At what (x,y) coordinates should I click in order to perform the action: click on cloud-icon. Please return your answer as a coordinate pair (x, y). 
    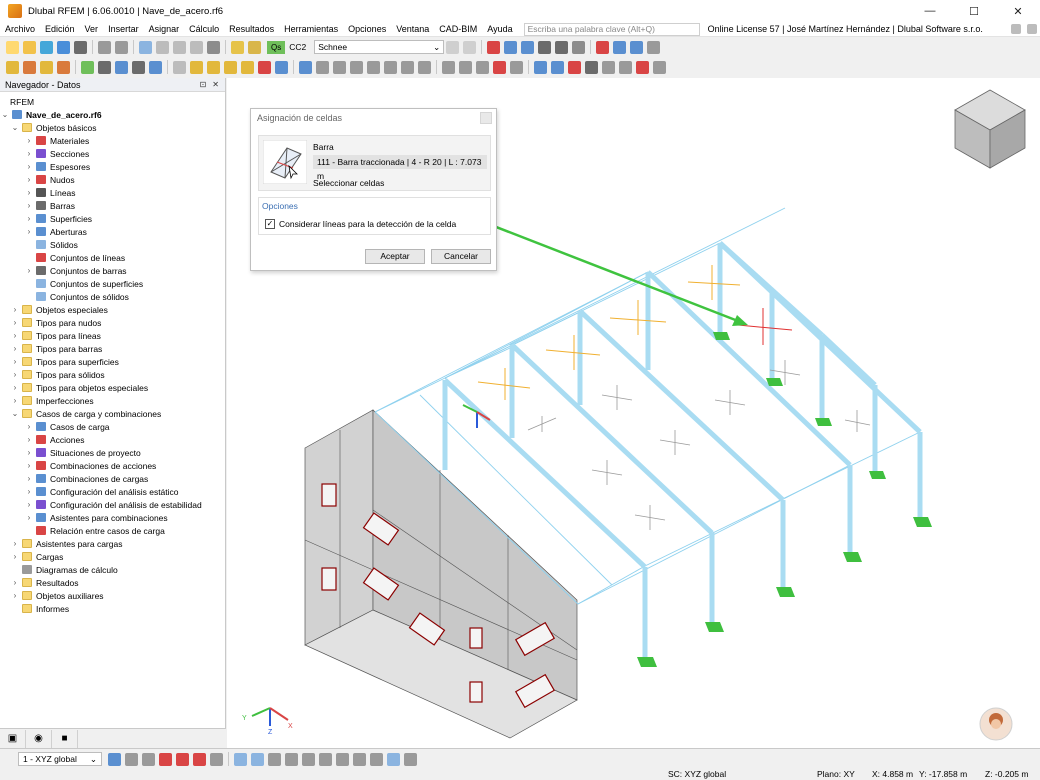
    Looking at the image, I should click on (46, 47).